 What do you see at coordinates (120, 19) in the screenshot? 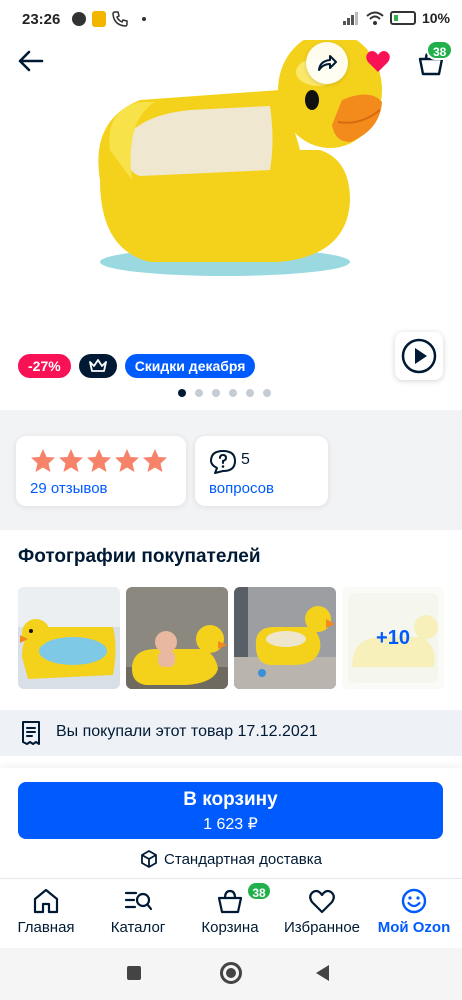
I see `phone-call-icon` at bounding box center [120, 19].